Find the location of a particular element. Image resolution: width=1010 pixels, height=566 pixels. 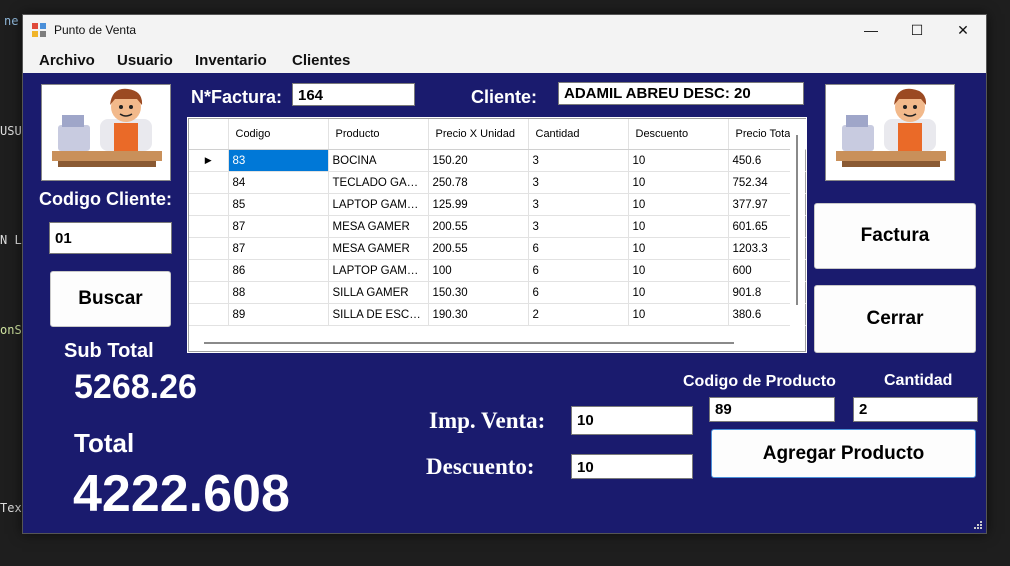

table-cell: 84 is located at coordinates (278, 182).